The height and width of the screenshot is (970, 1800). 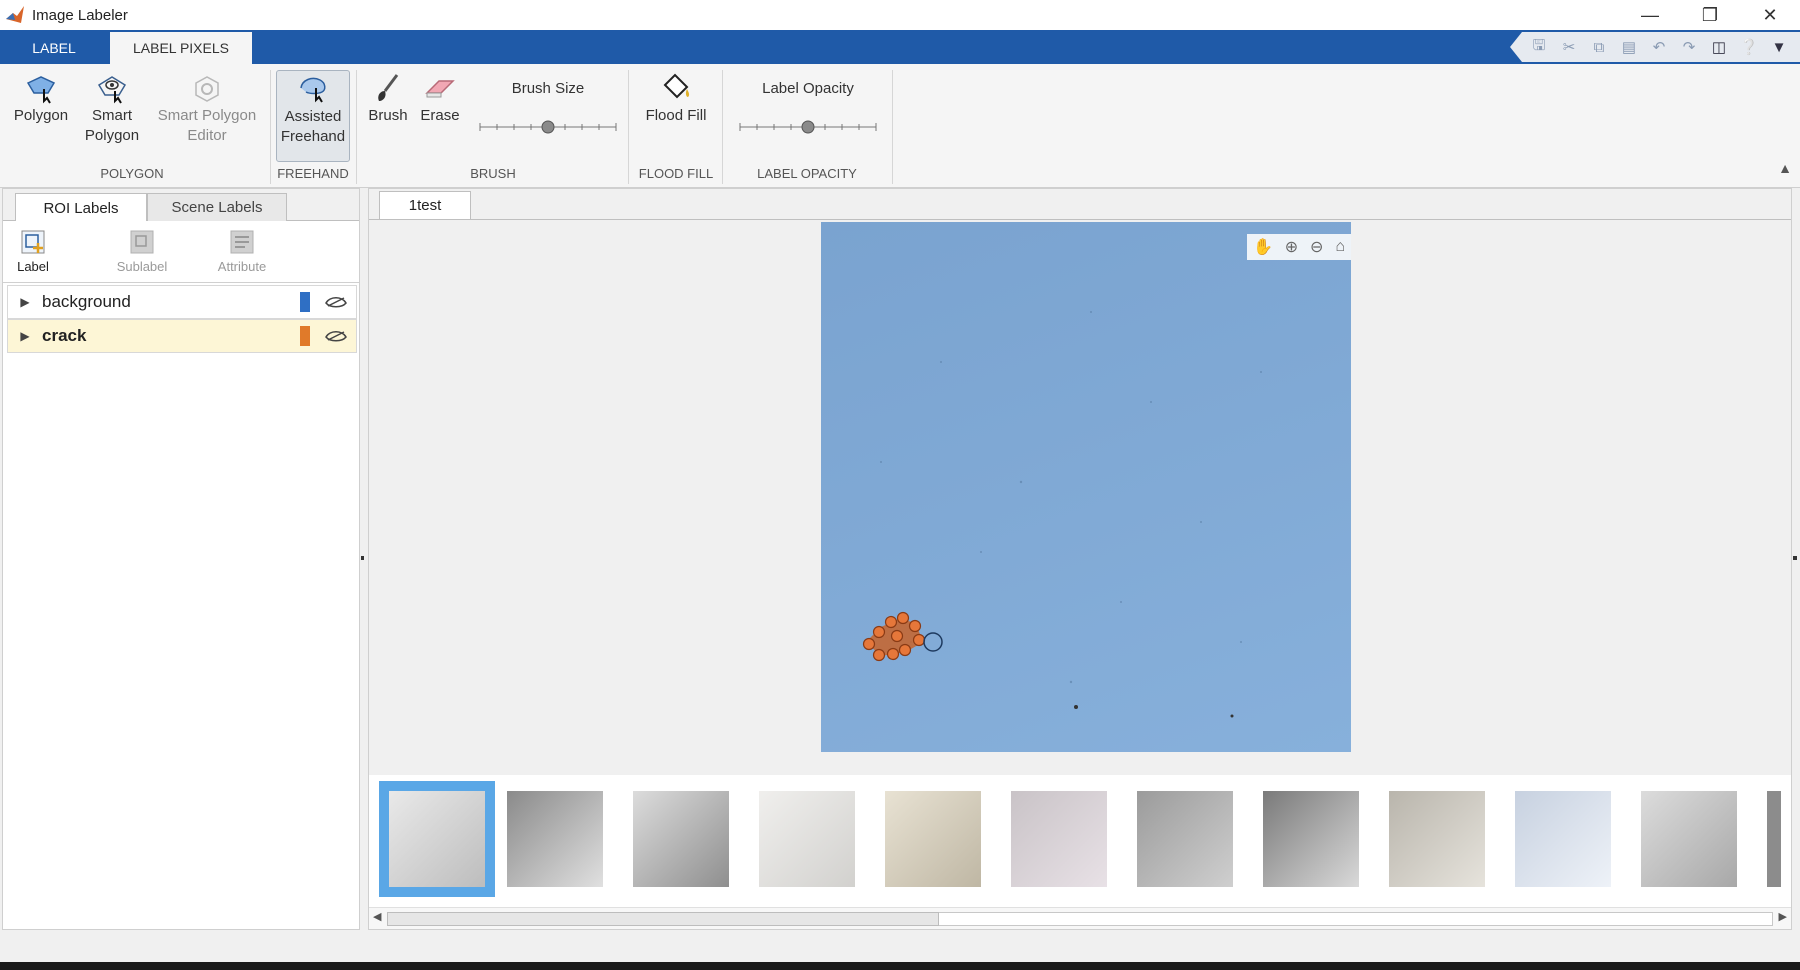 I want to click on add-label-icon, so click(x=33, y=242).